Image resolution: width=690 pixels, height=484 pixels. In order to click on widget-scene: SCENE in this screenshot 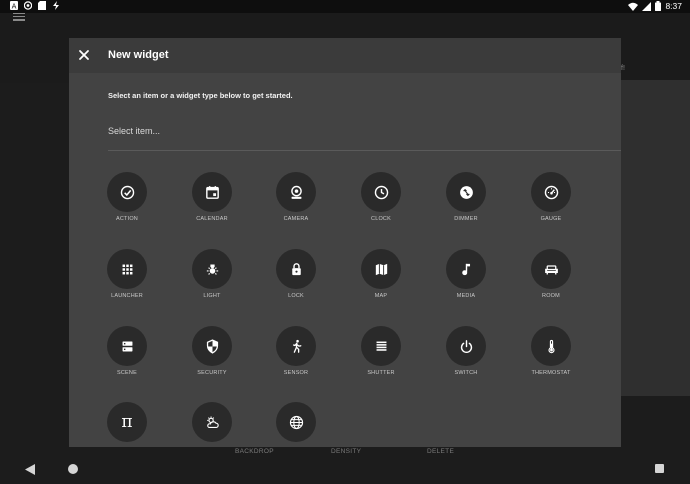, I will do `click(127, 358)`.